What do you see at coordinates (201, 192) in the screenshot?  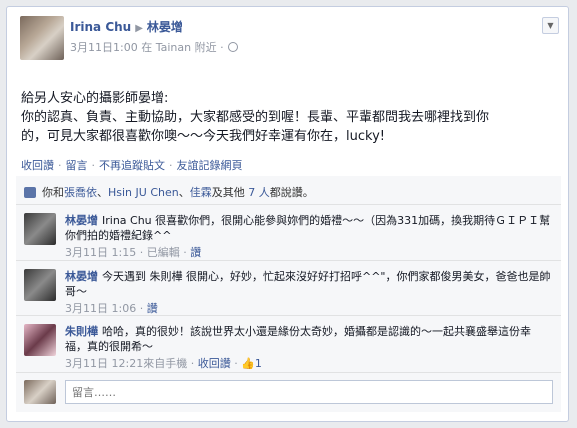 I see `liker-name: 佳霖` at bounding box center [201, 192].